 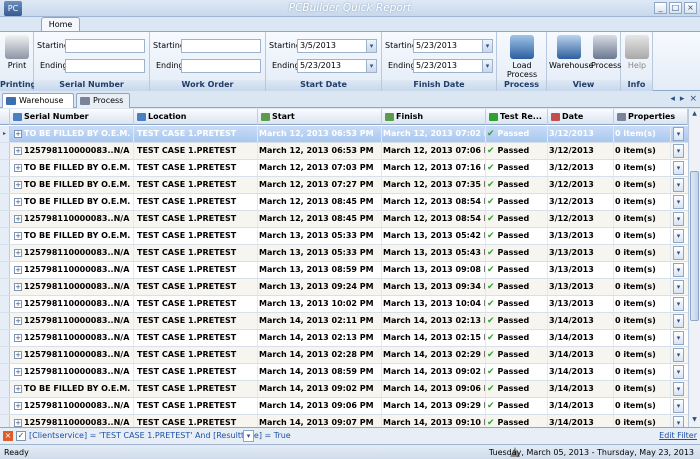 I want to click on process-button: Process, so click(x=606, y=52).